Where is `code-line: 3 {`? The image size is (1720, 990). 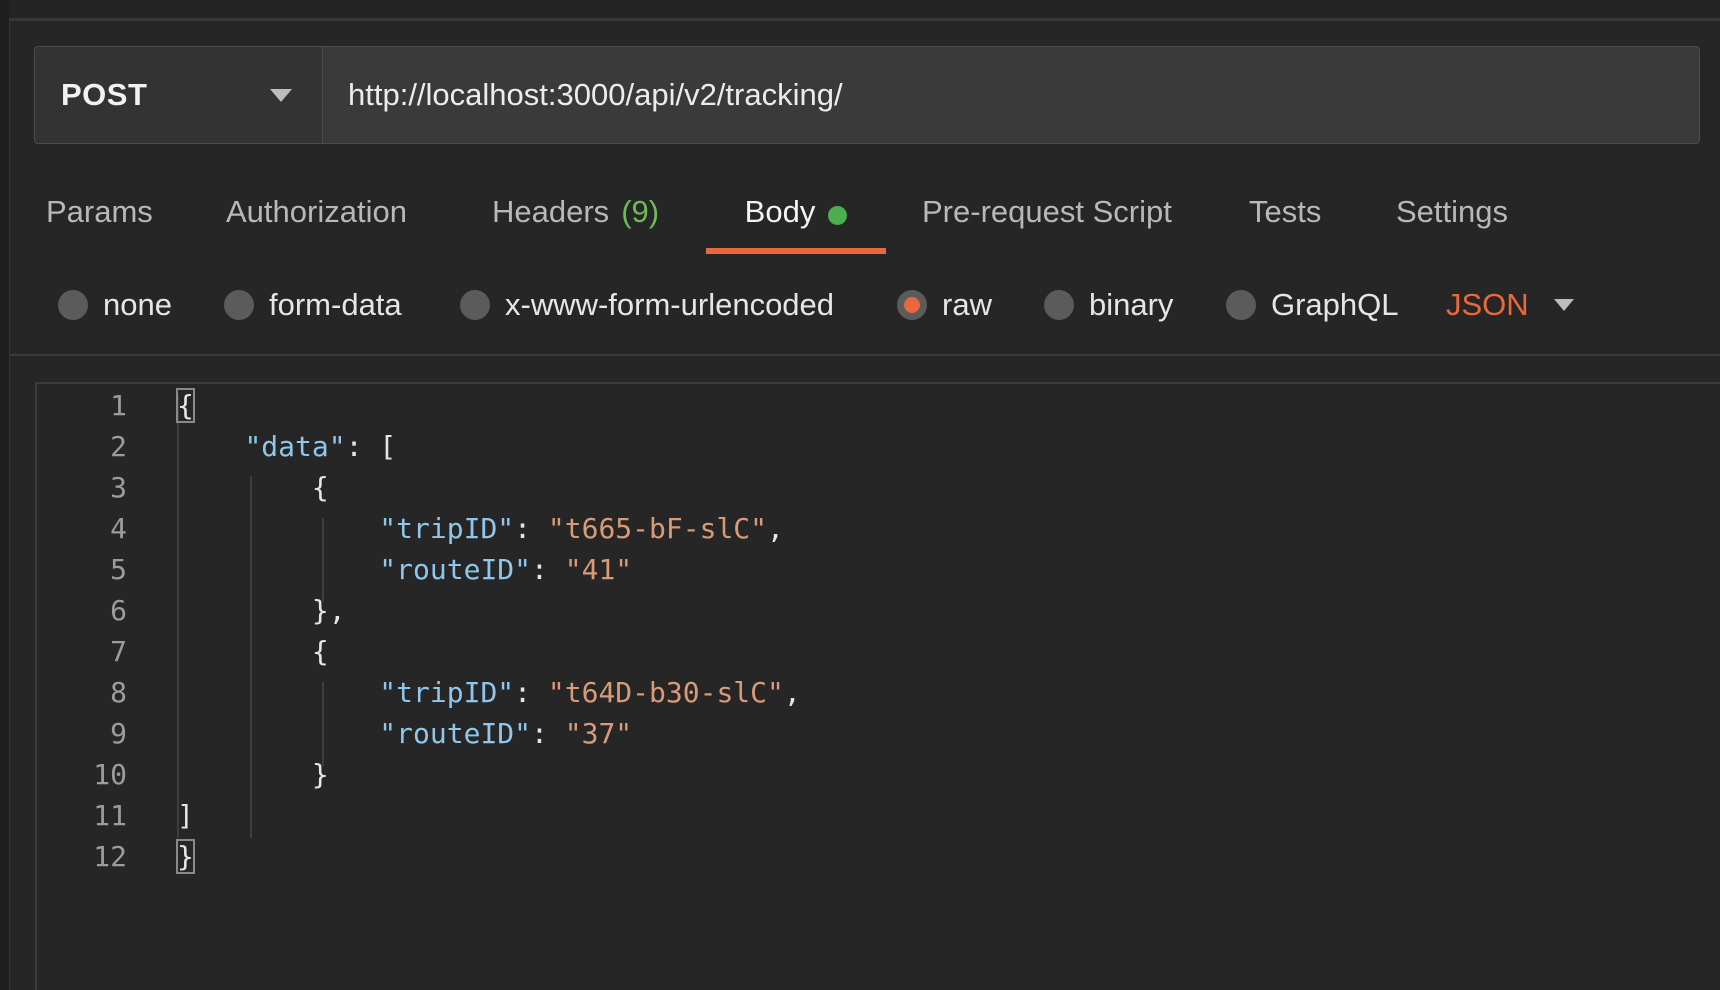
code-line: 3 { is located at coordinates (877, 488).